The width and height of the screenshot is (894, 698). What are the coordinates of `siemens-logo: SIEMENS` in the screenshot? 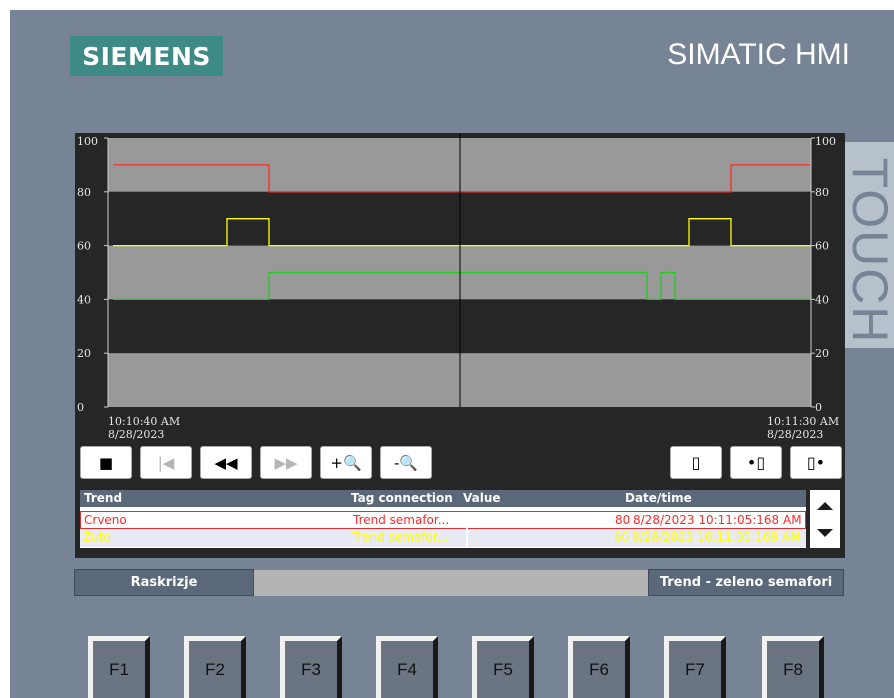 It's located at (146, 56).